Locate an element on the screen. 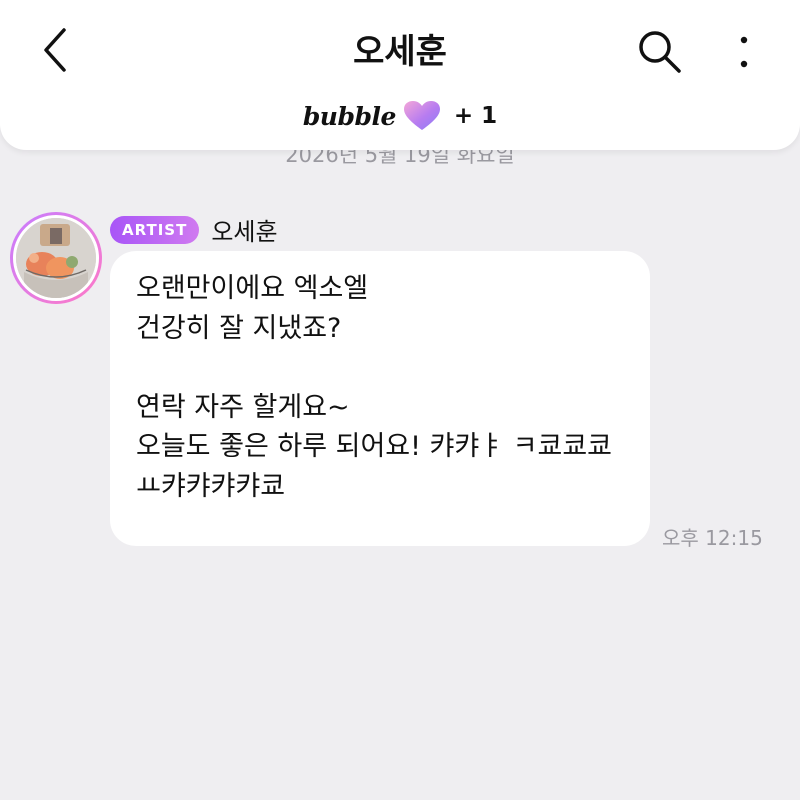  message-line: 오랜만이에요 엑소엘 is located at coordinates (252, 288).